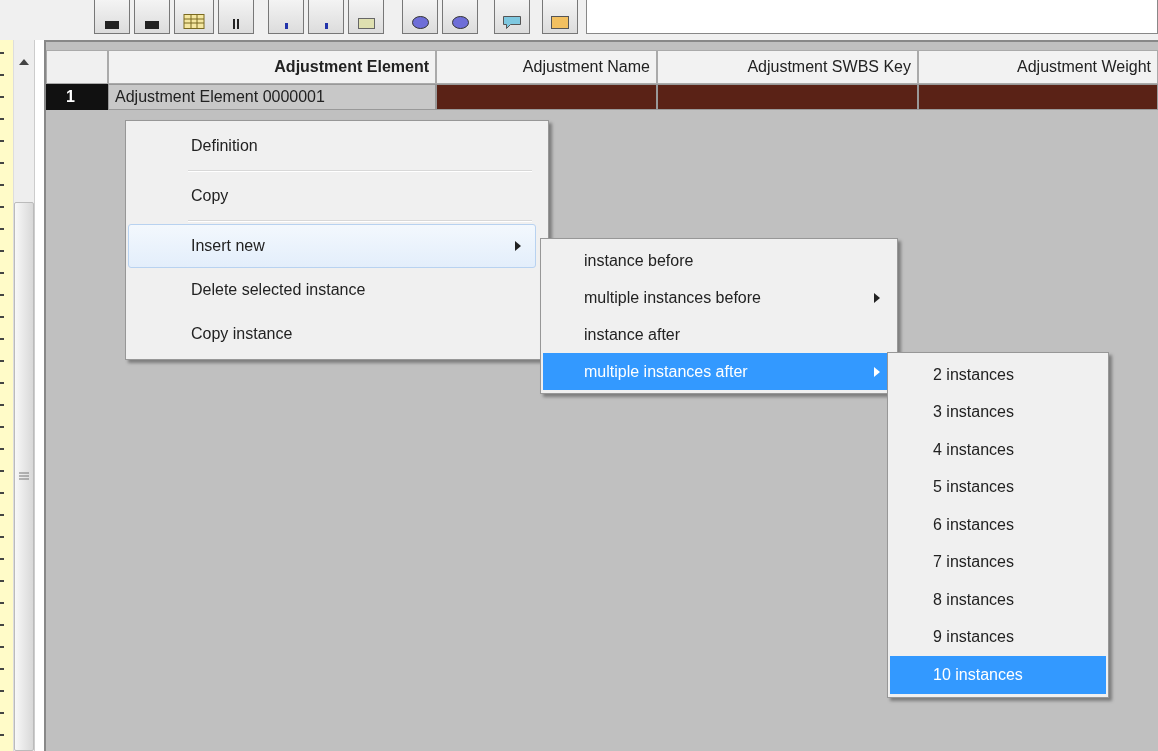  I want to click on column-header: Adjustment Name, so click(546, 67).